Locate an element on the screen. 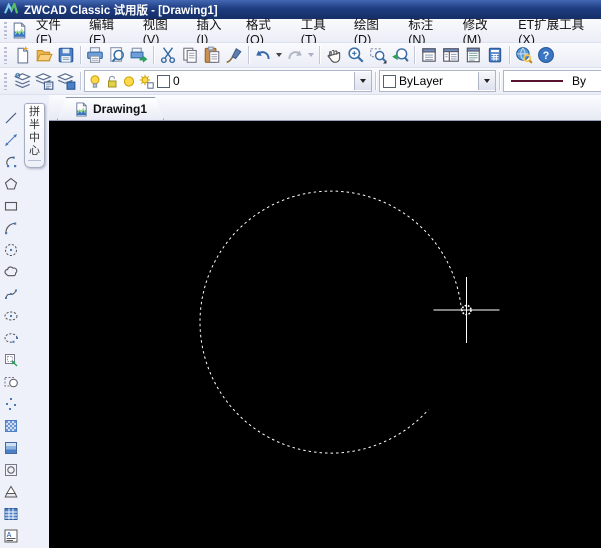 The image size is (601, 548). layer-color-swatch is located at coordinates (163, 81).